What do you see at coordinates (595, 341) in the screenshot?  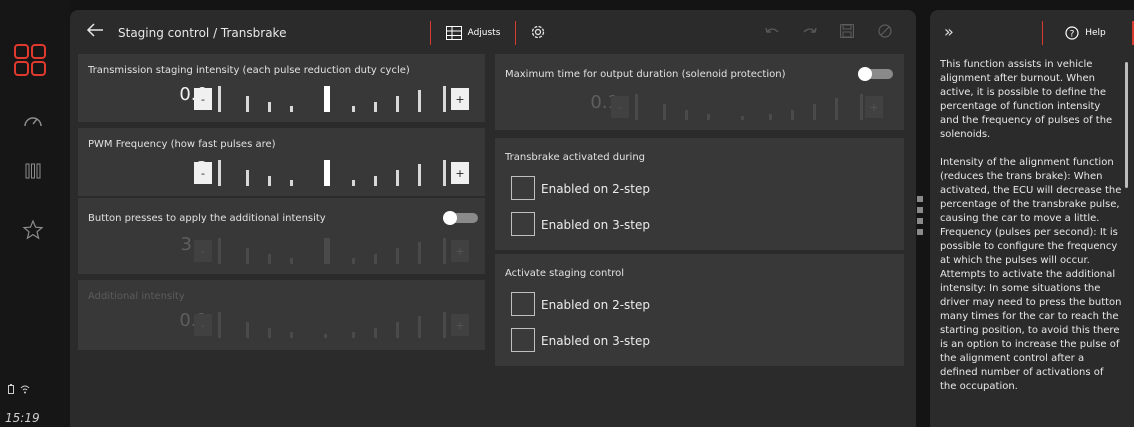 I see `staging-3step-label: Enabled on 3-step` at bounding box center [595, 341].